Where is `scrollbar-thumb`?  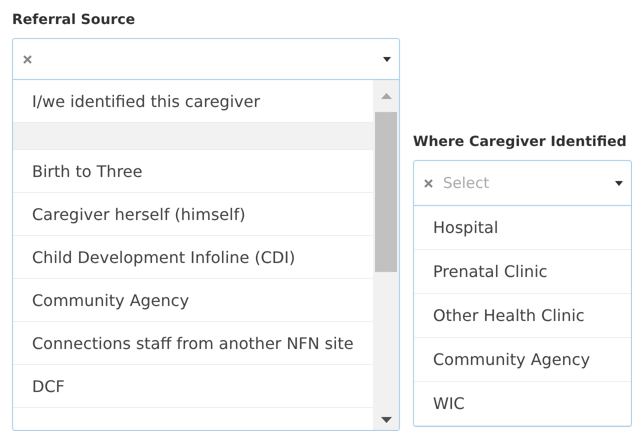 scrollbar-thumb is located at coordinates (386, 192).